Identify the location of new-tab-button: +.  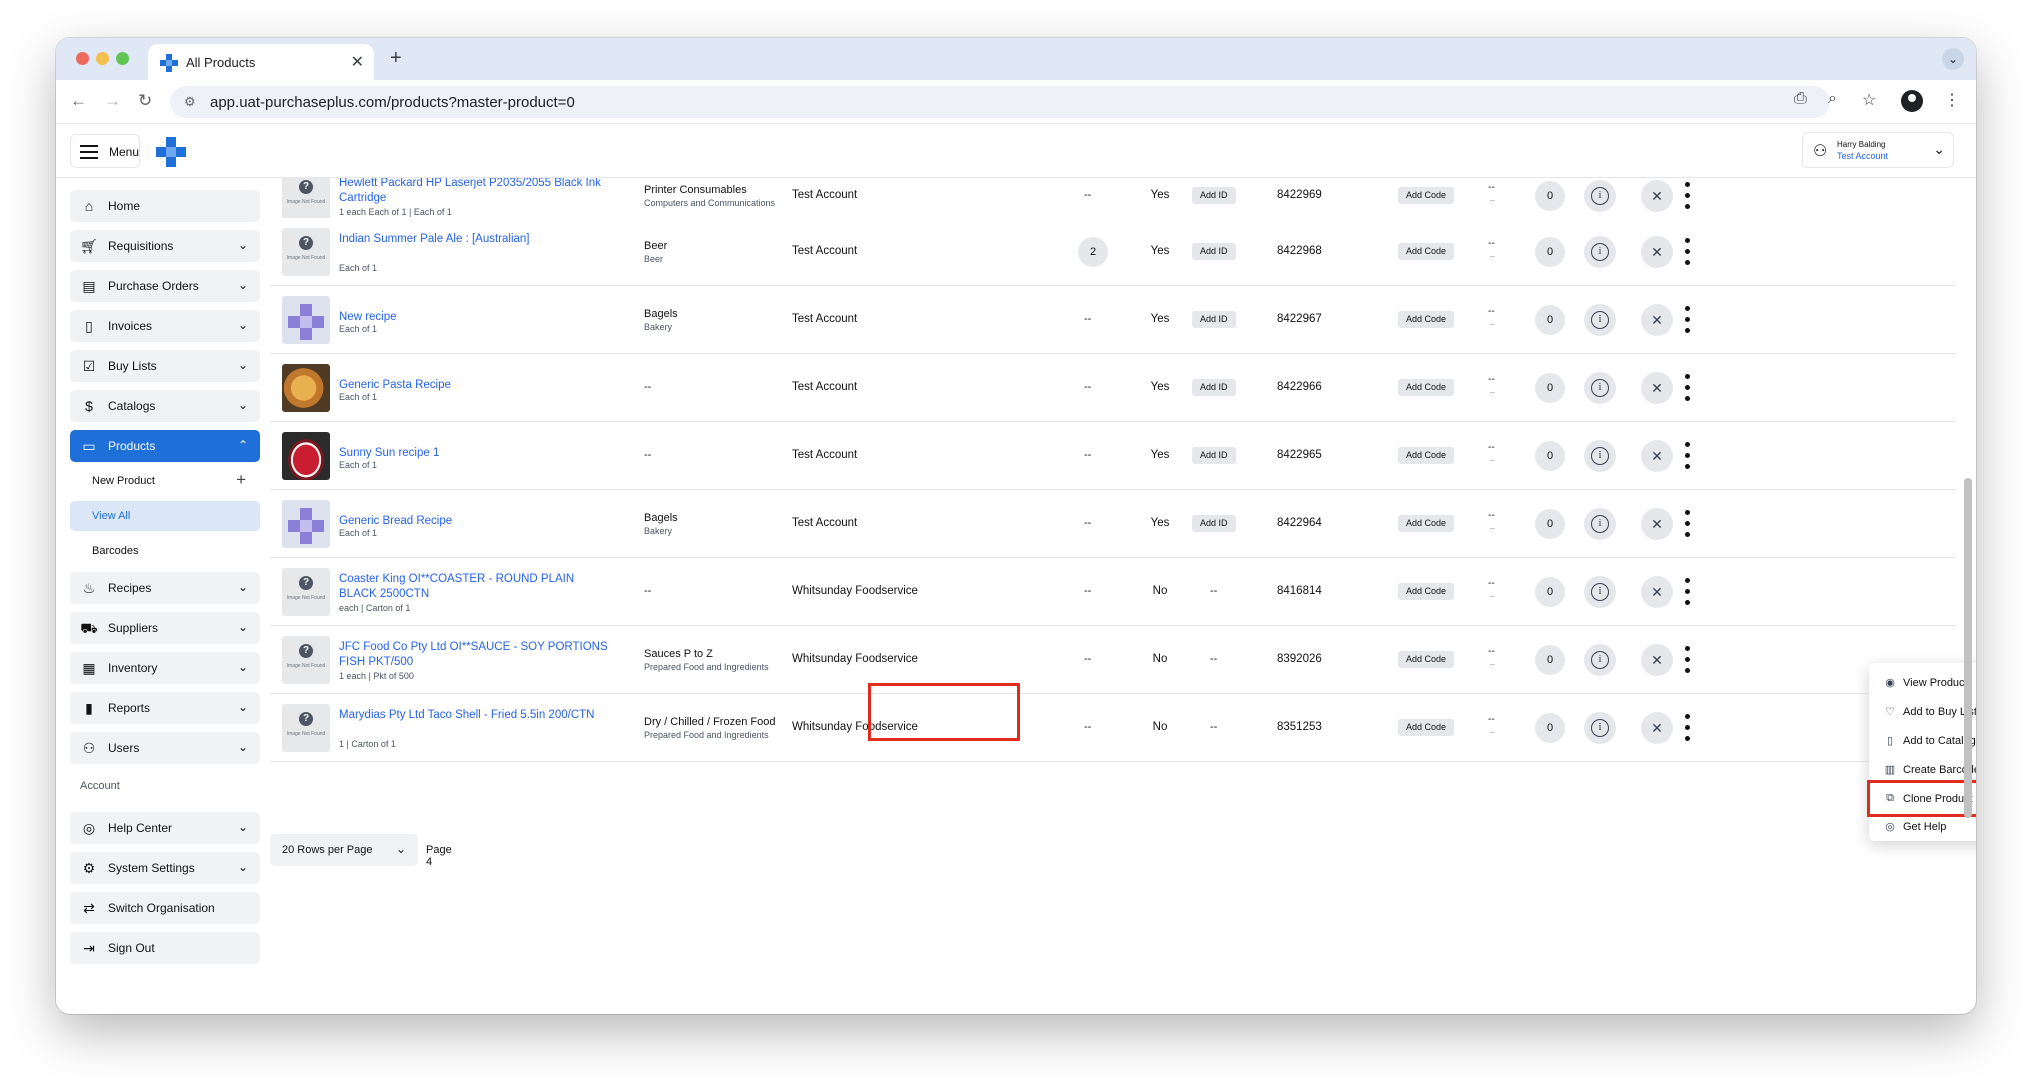
(396, 58).